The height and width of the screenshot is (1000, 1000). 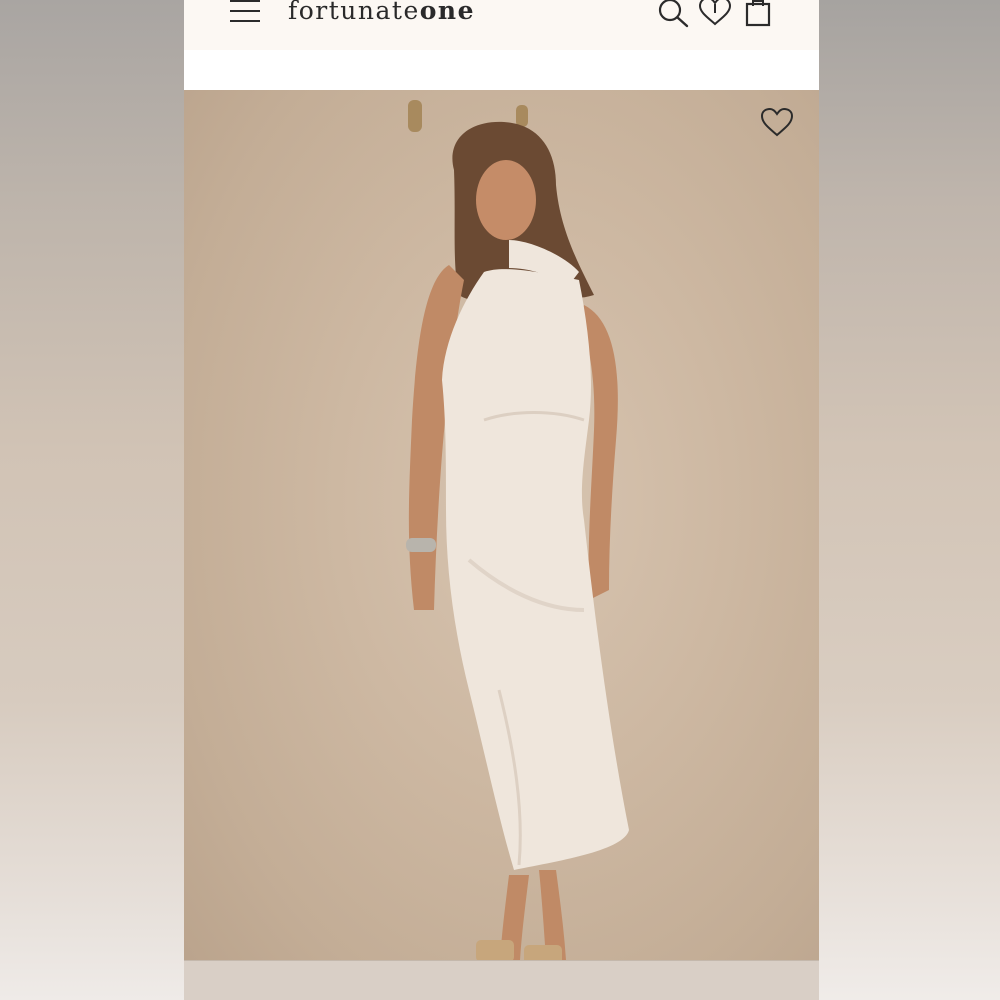 What do you see at coordinates (501, 70) in the screenshot?
I see `header-spacer` at bounding box center [501, 70].